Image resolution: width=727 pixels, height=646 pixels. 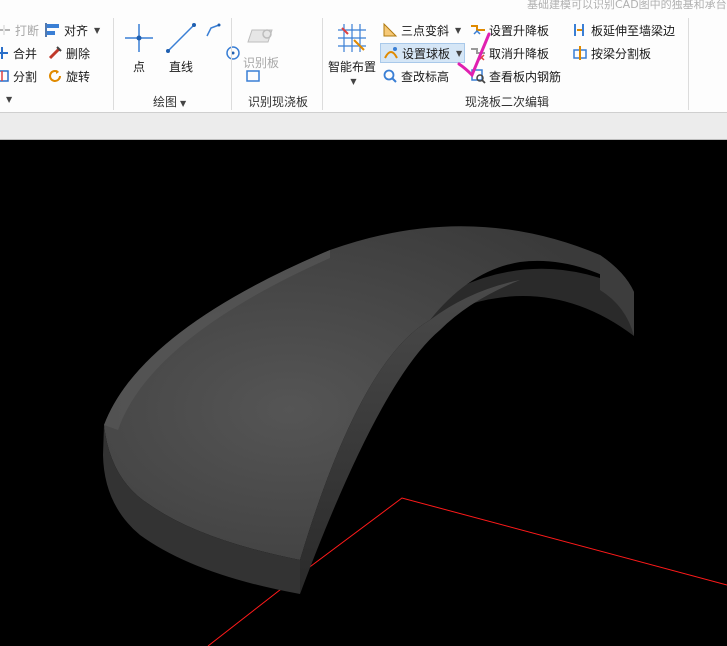 I want to click on align-dropdown-icon: ▼, so click(x=97, y=30).